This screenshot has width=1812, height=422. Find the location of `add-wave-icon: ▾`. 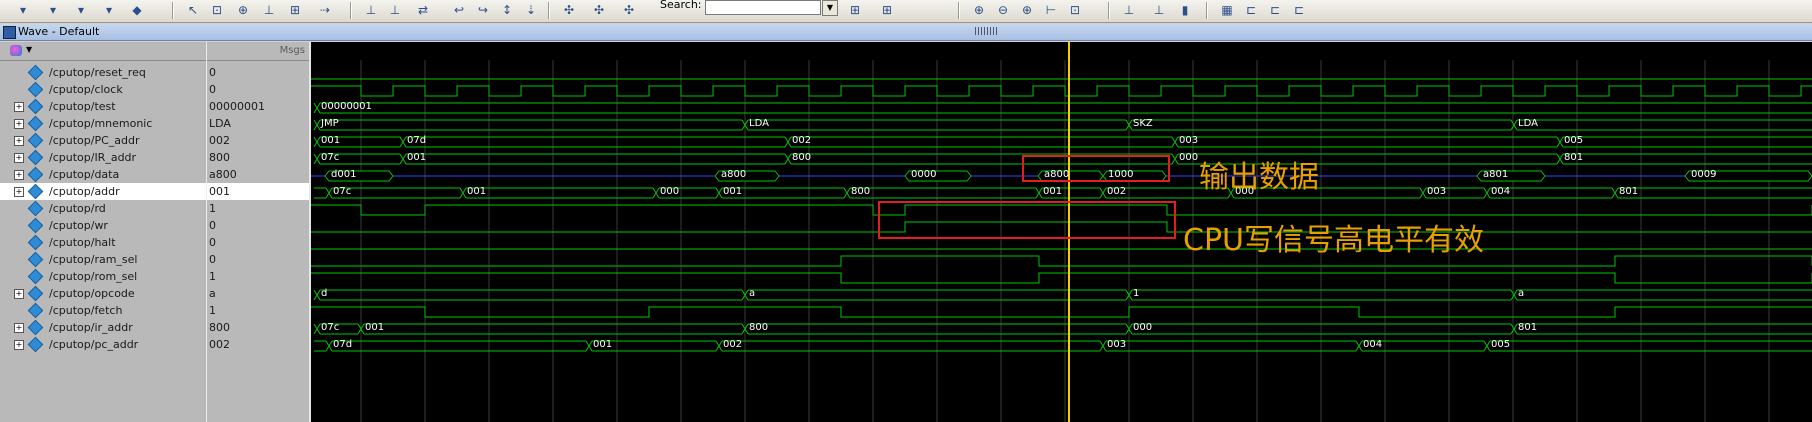

add-wave-icon: ▾ is located at coordinates (23, 10).